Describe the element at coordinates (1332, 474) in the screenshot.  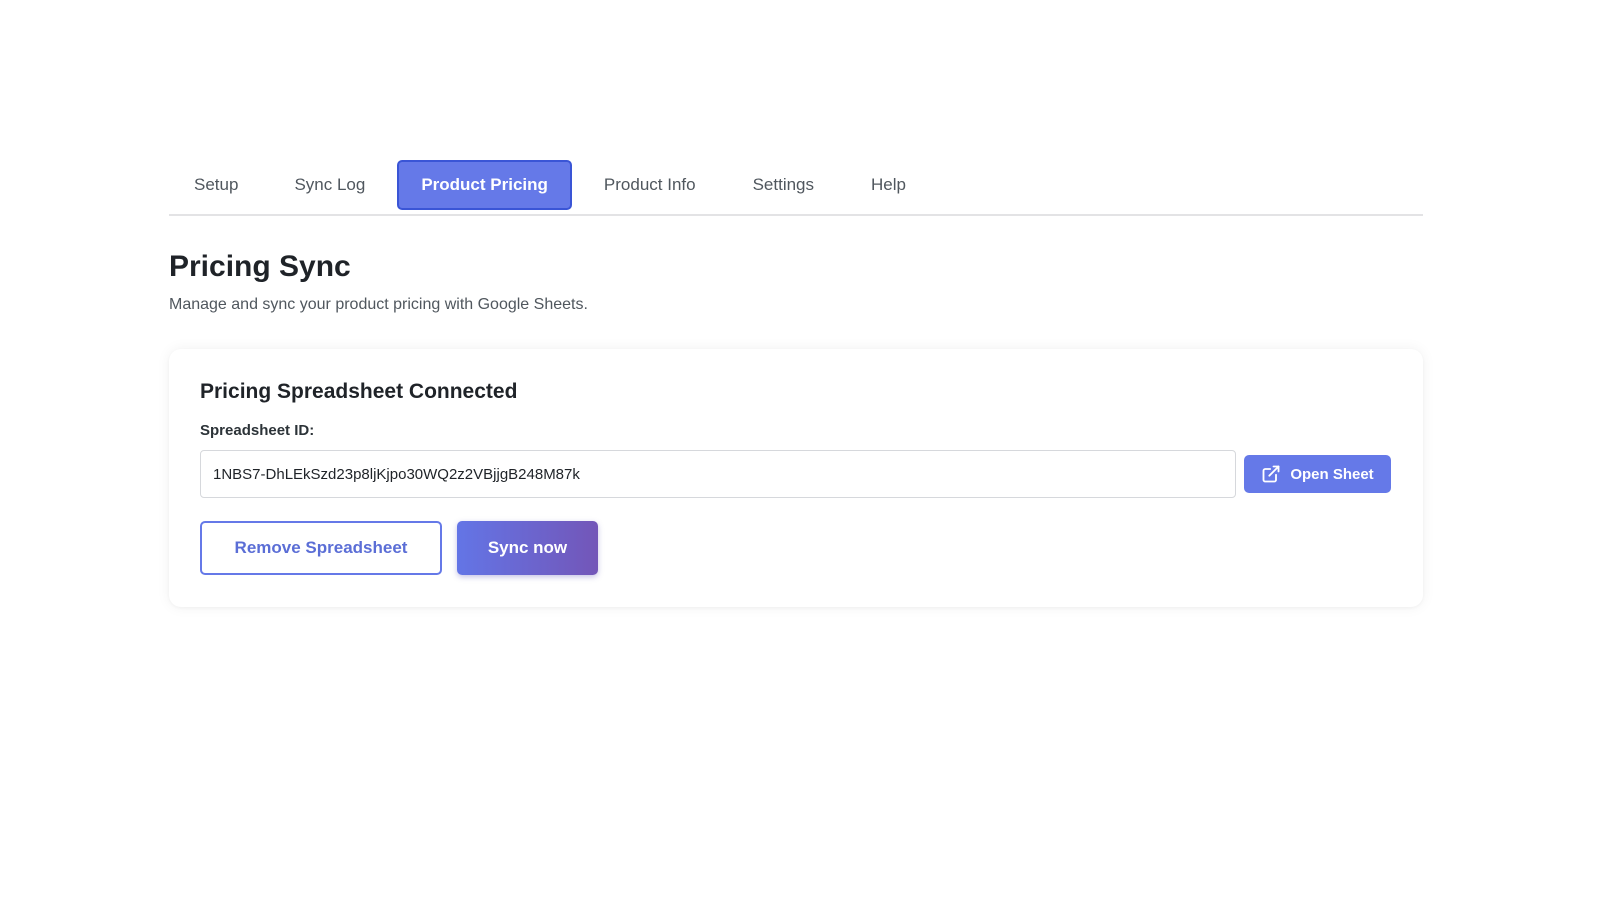
I see `open-sheet-label: Open Sheet` at that location.